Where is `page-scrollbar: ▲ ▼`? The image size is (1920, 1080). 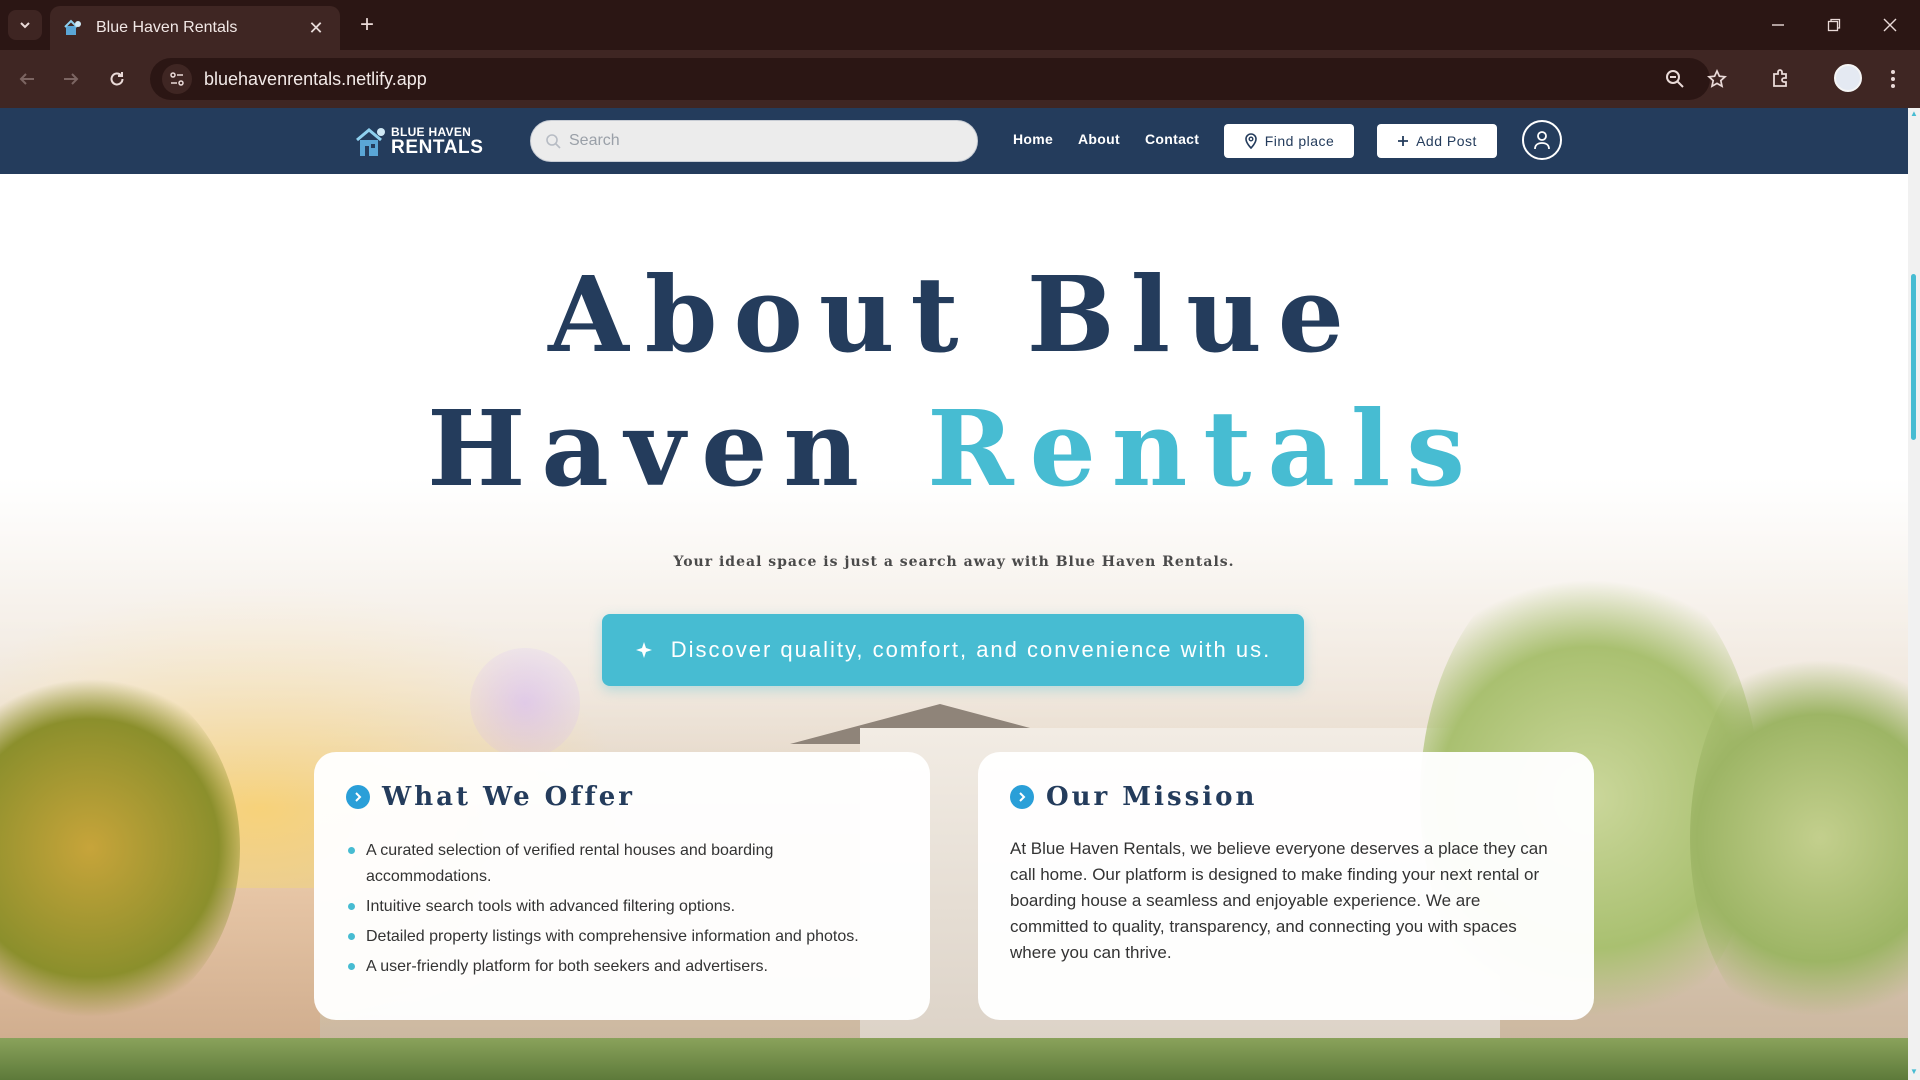 page-scrollbar: ▲ ▼ is located at coordinates (1914, 594).